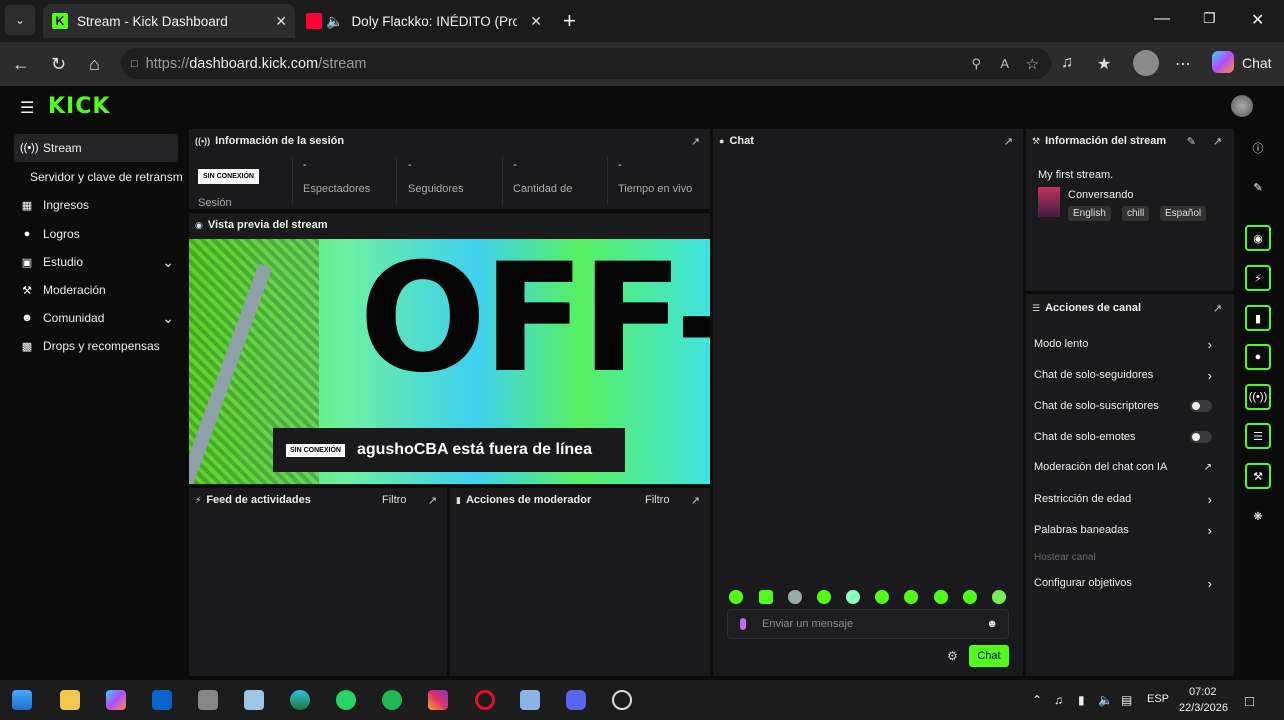  I want to click on user-avatar, so click(1242, 106).